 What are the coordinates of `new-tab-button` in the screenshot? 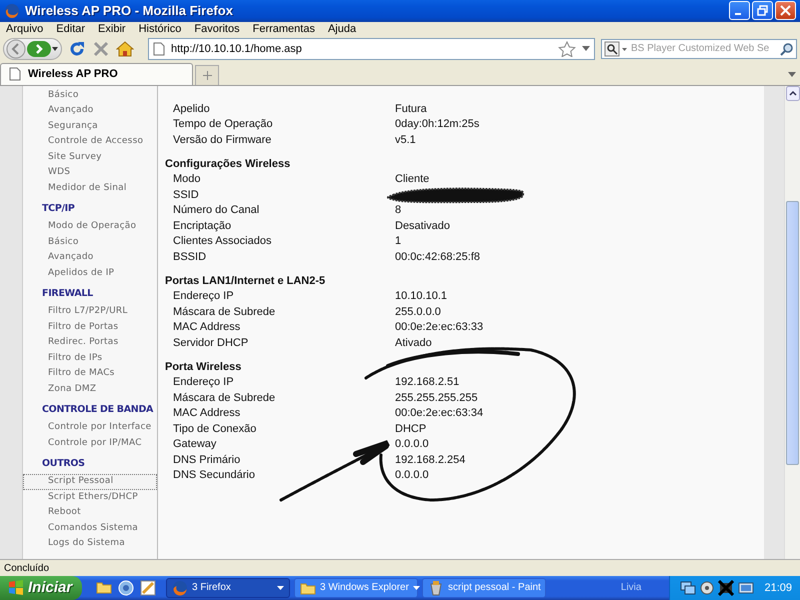 It's located at (207, 74).